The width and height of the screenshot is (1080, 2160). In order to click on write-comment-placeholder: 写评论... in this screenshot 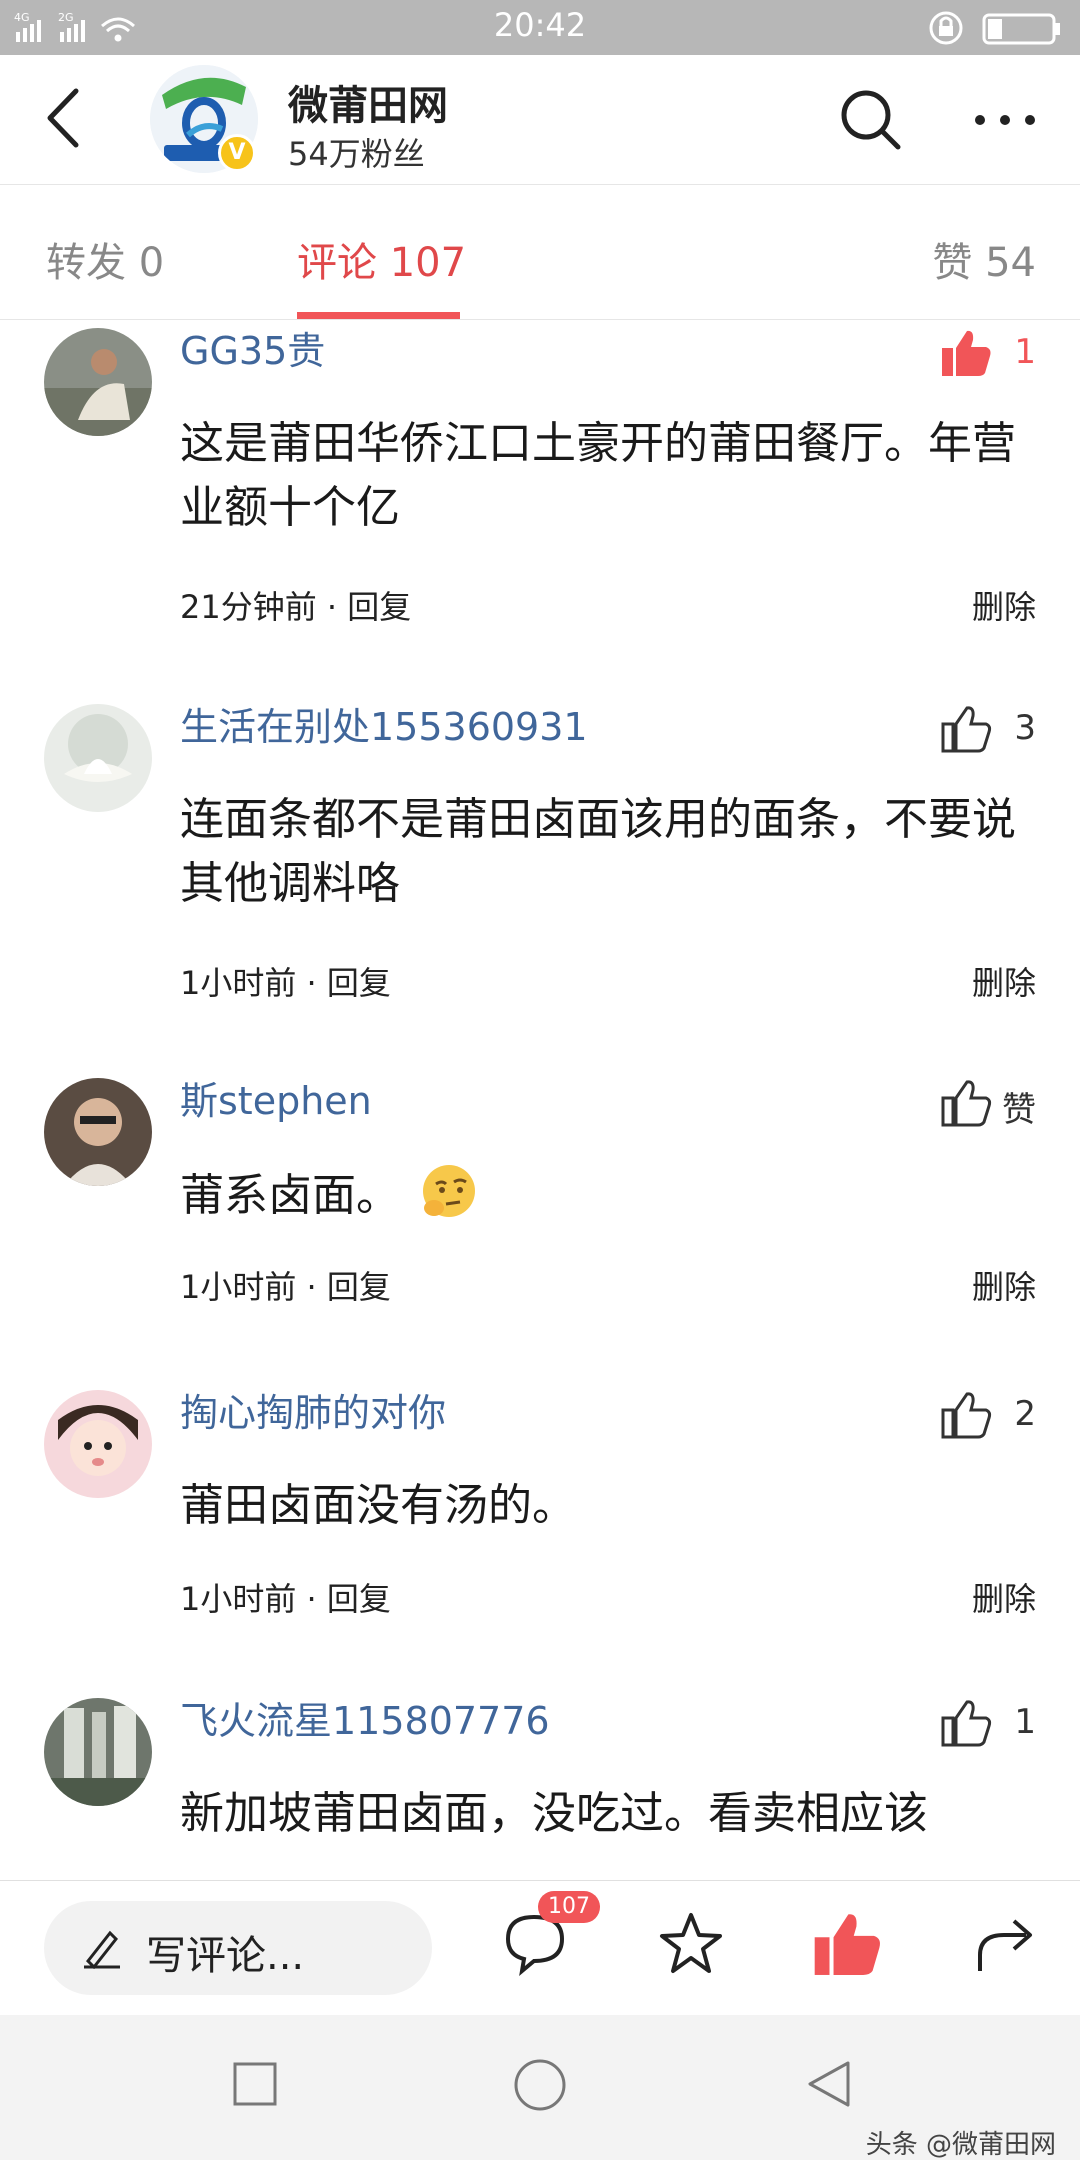, I will do `click(225, 1956)`.